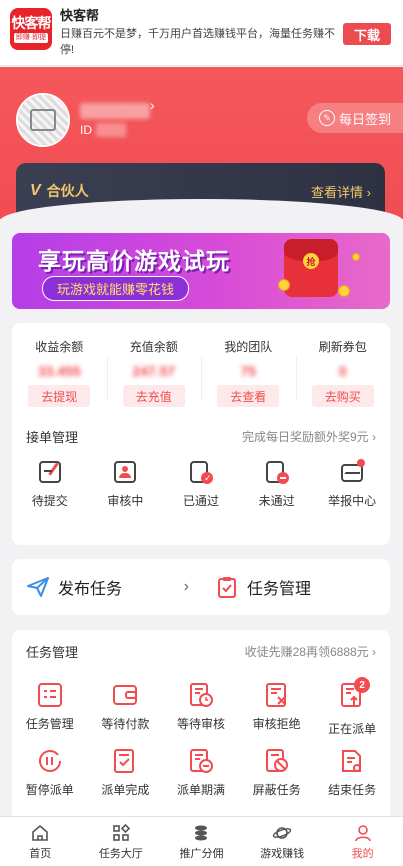 This screenshot has height=866, width=403. Describe the element at coordinates (277, 472) in the screenshot. I see `reject-doc-icon` at that location.